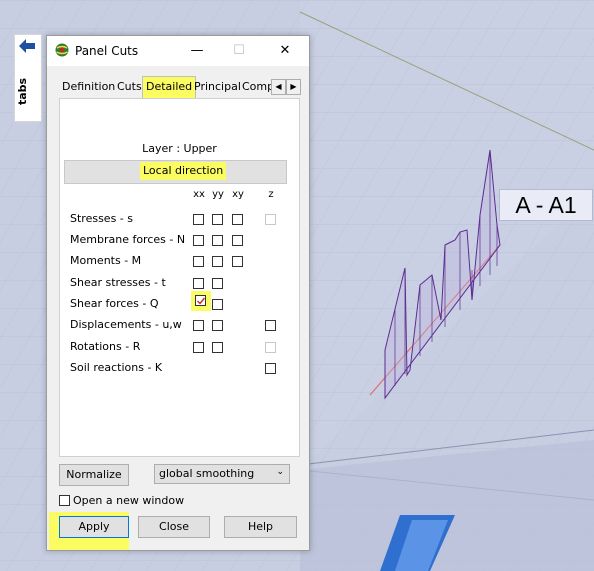 The height and width of the screenshot is (571, 594). I want to click on chevron-down-icon: ⌄, so click(280, 472).